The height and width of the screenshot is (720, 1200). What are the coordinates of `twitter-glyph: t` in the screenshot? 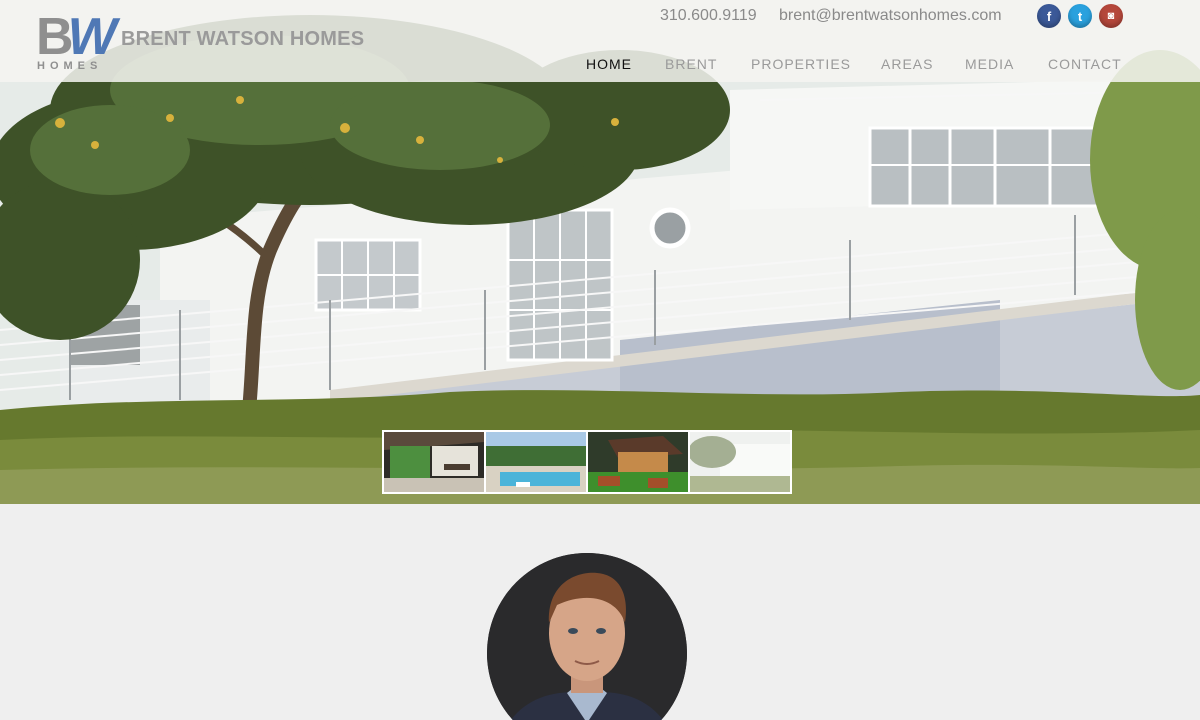 It's located at (1080, 16).